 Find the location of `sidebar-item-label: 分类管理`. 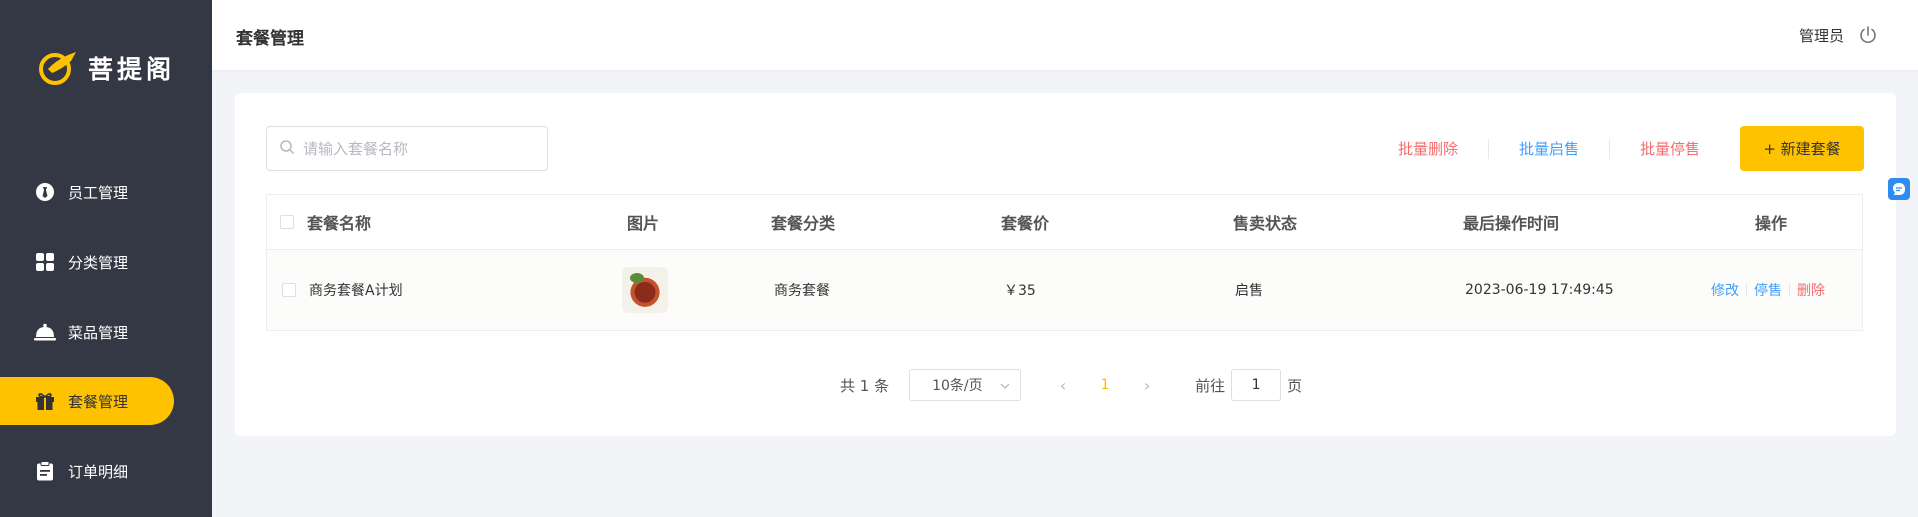

sidebar-item-label: 分类管理 is located at coordinates (98, 262).